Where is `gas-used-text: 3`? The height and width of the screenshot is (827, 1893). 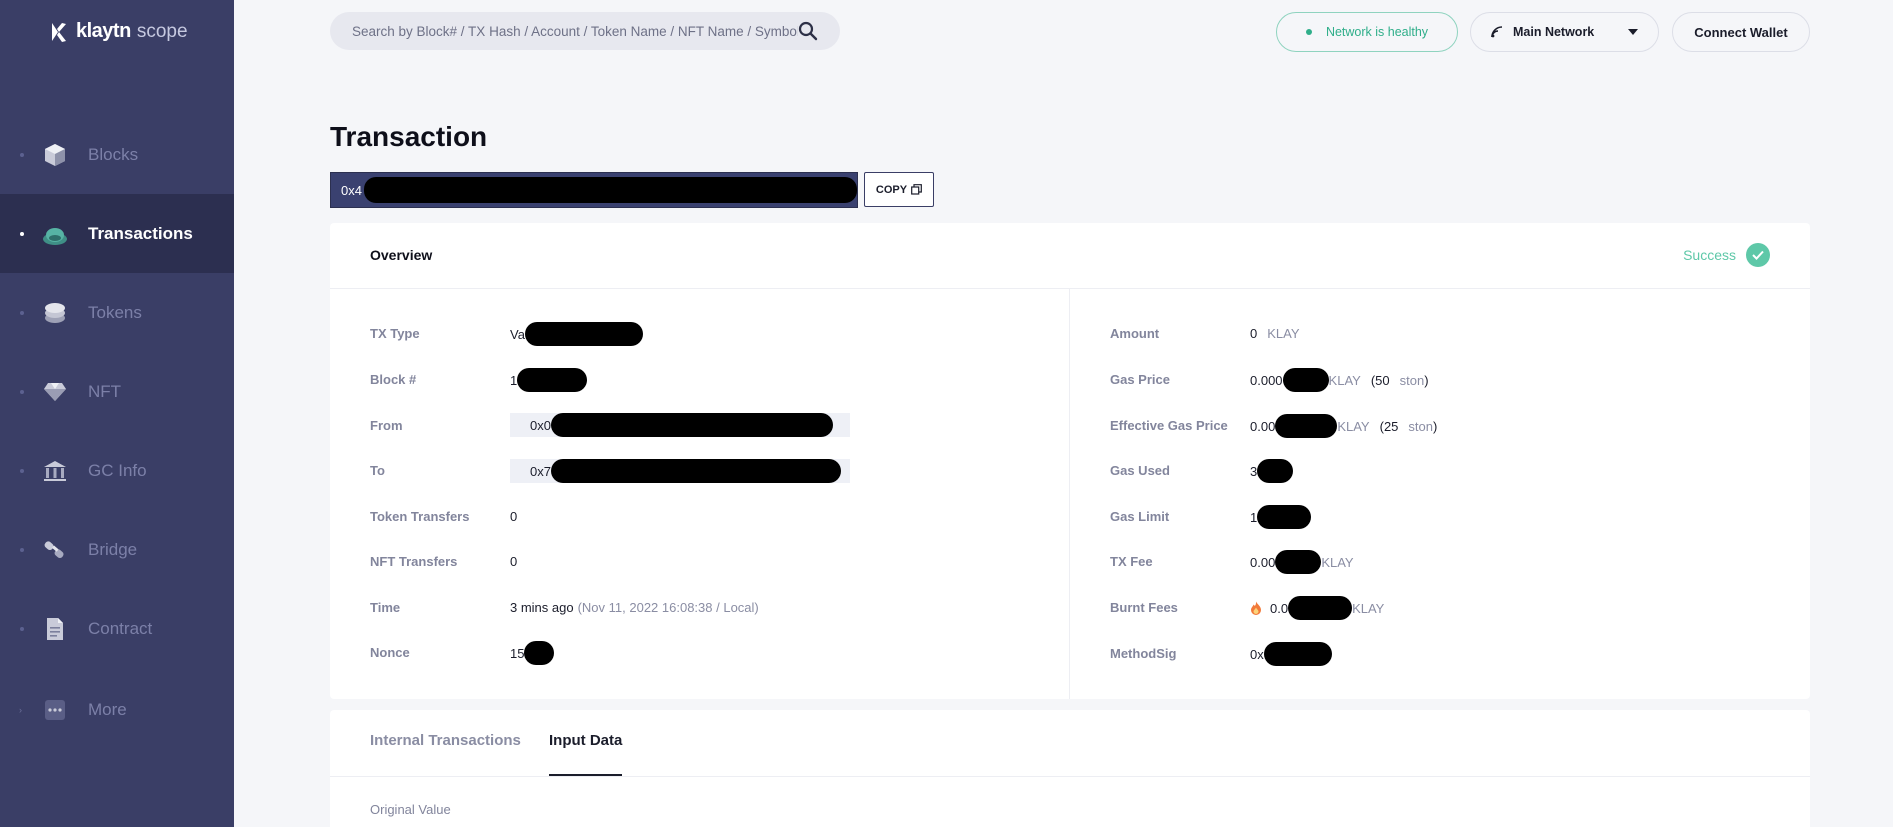
gas-used-text: 3 is located at coordinates (1254, 471).